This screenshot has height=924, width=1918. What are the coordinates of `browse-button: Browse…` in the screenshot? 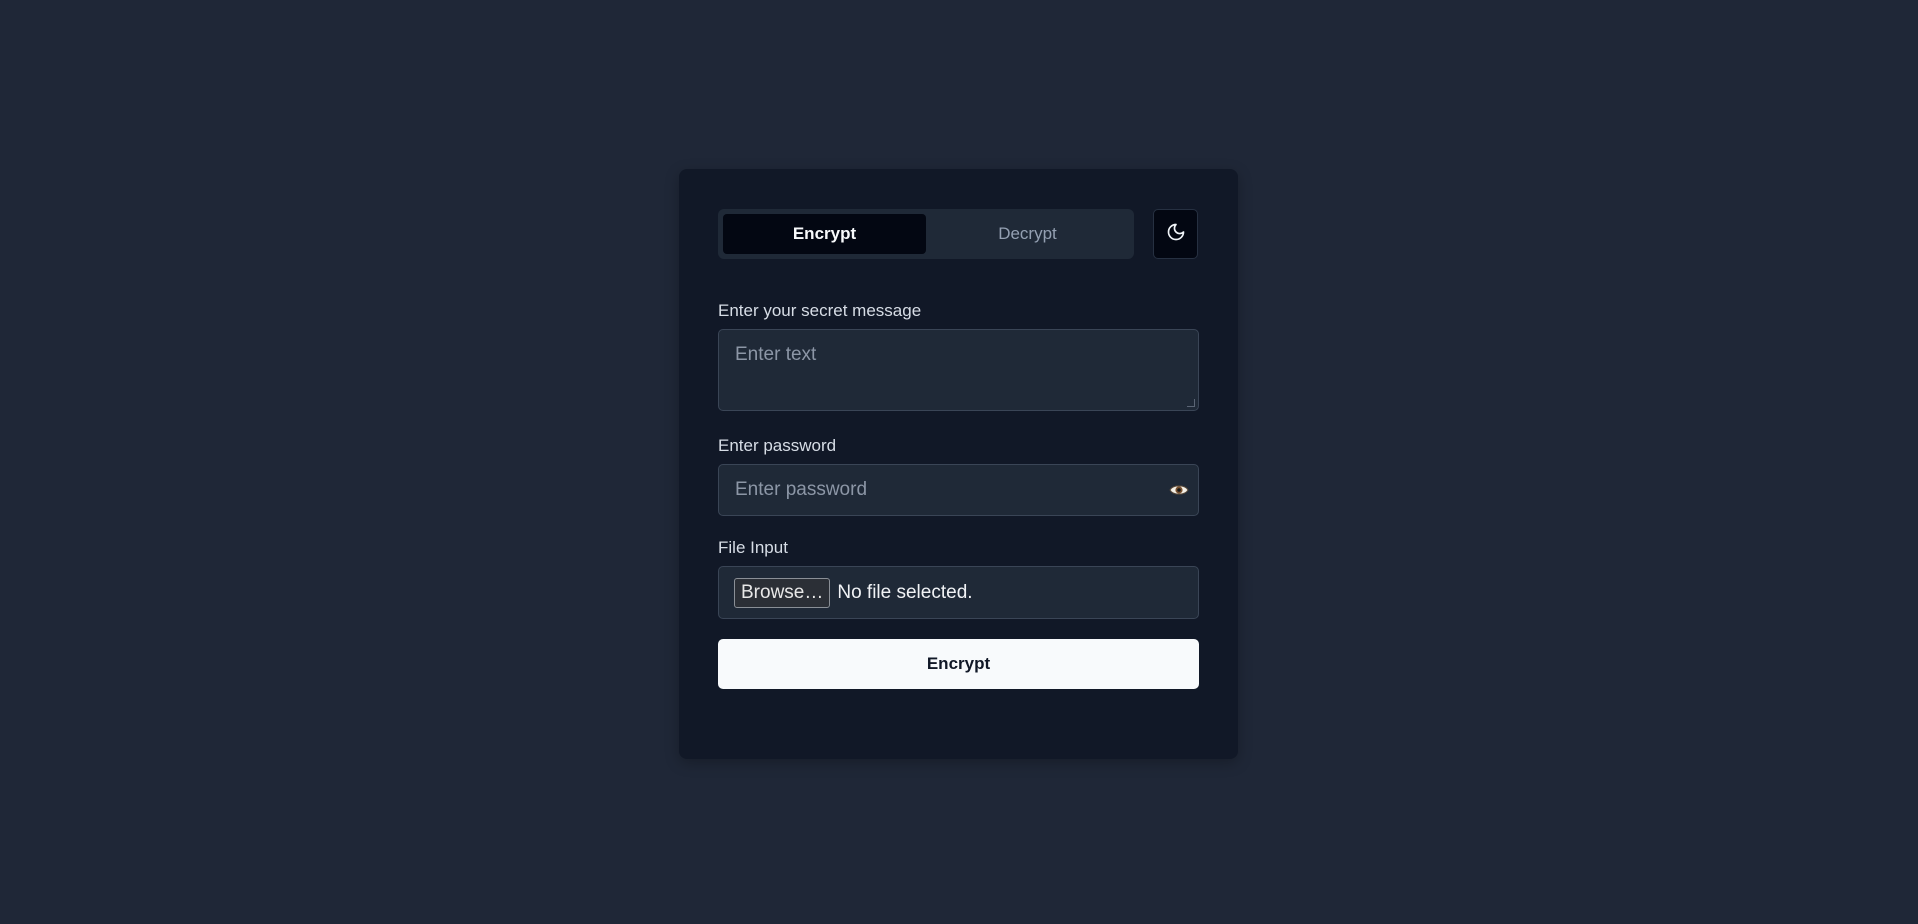 It's located at (782, 592).